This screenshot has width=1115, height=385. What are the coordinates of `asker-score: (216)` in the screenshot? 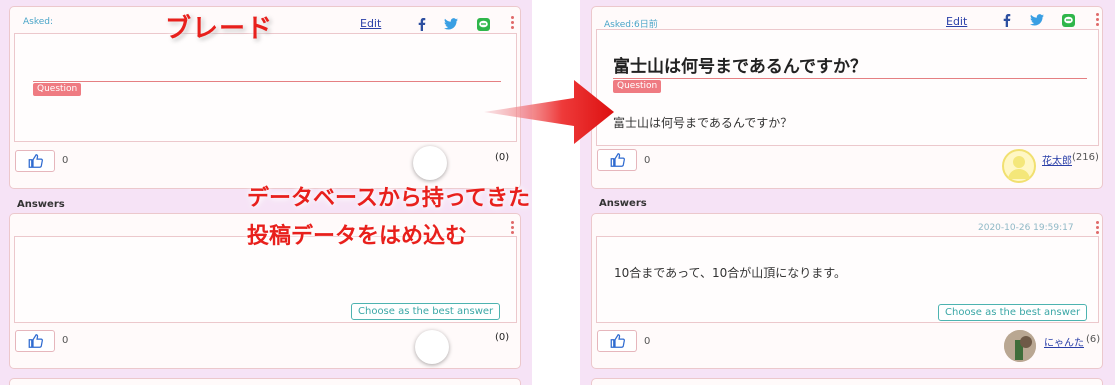 It's located at (1085, 157).